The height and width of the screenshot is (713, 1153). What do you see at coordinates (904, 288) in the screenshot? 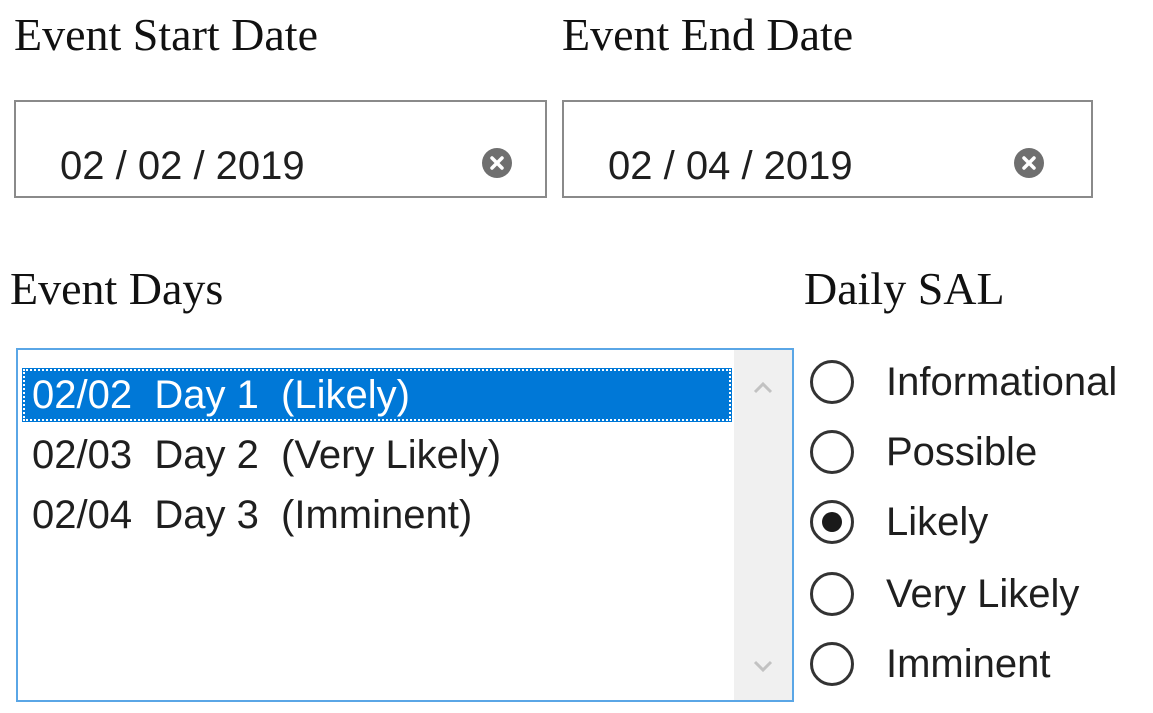
I see `daily-sal-heading: Daily SAL` at bounding box center [904, 288].